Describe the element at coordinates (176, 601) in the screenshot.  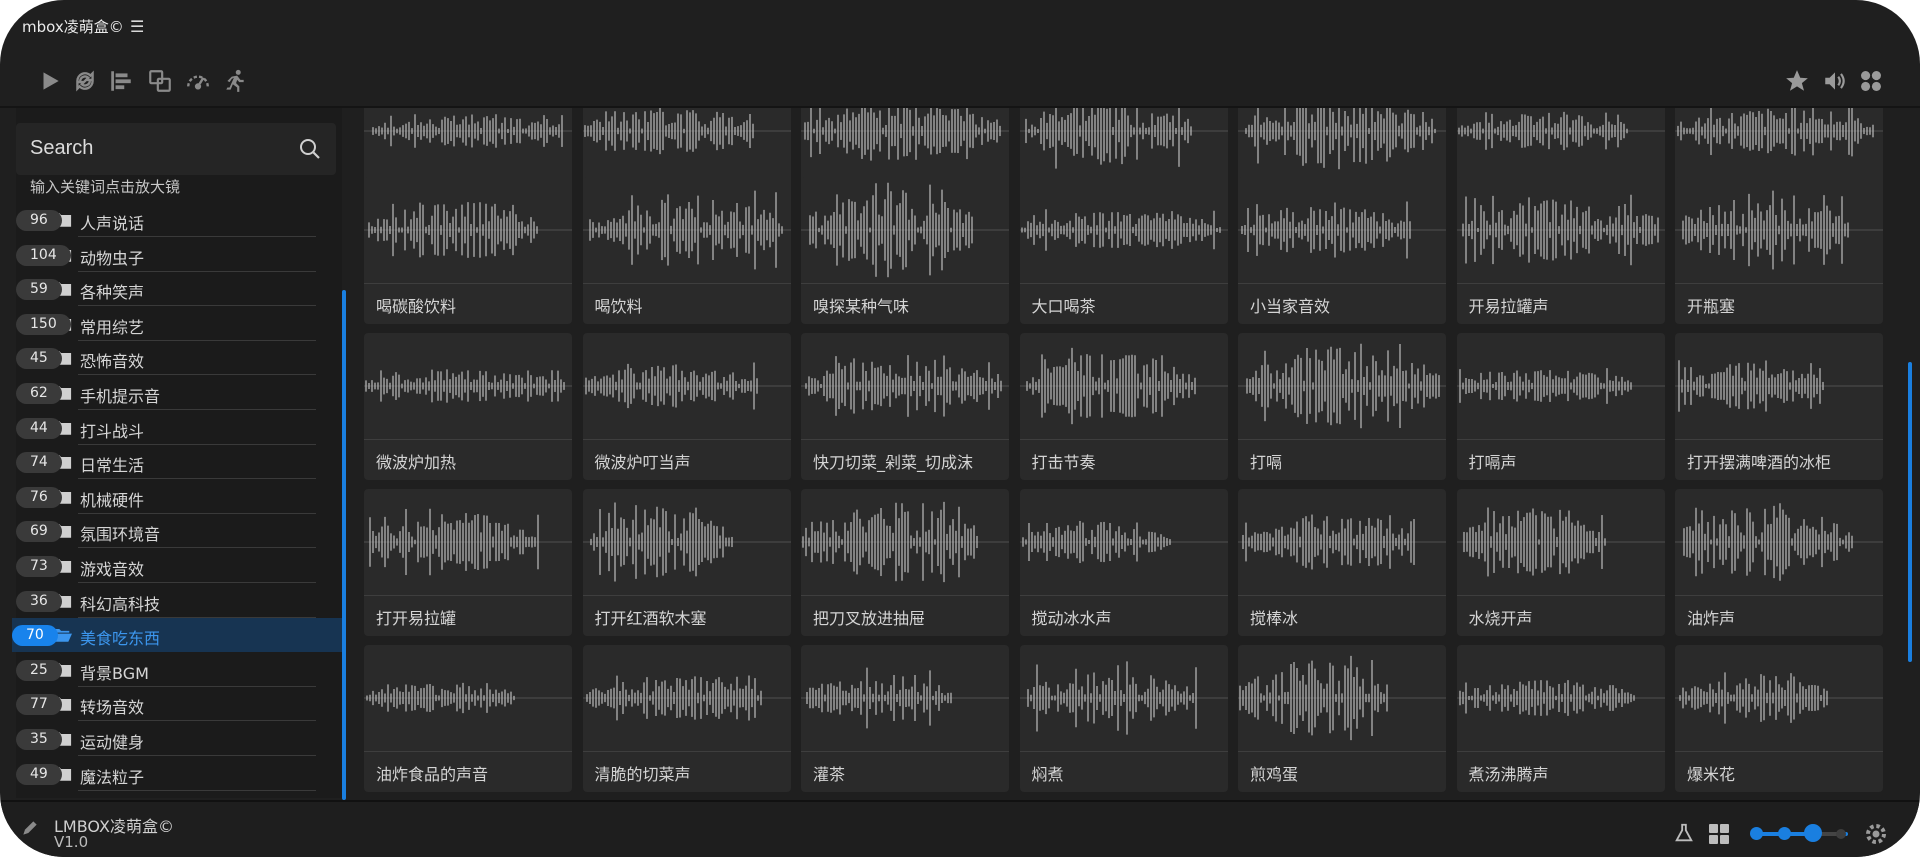
I see `category-item: 科幻高科技 36` at that location.